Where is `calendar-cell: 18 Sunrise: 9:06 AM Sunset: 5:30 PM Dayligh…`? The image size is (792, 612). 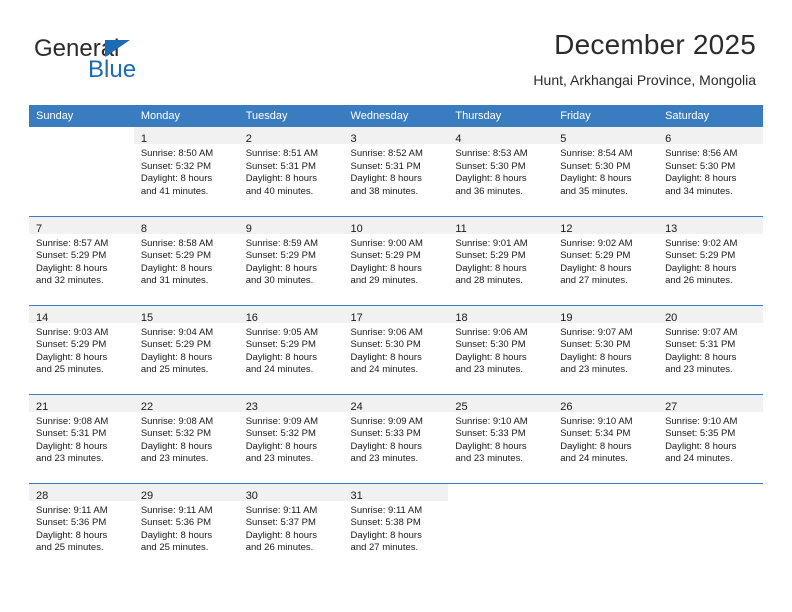
calendar-cell: 18 Sunrise: 9:06 AM Sunset: 5:30 PM Dayligh… is located at coordinates (501, 349).